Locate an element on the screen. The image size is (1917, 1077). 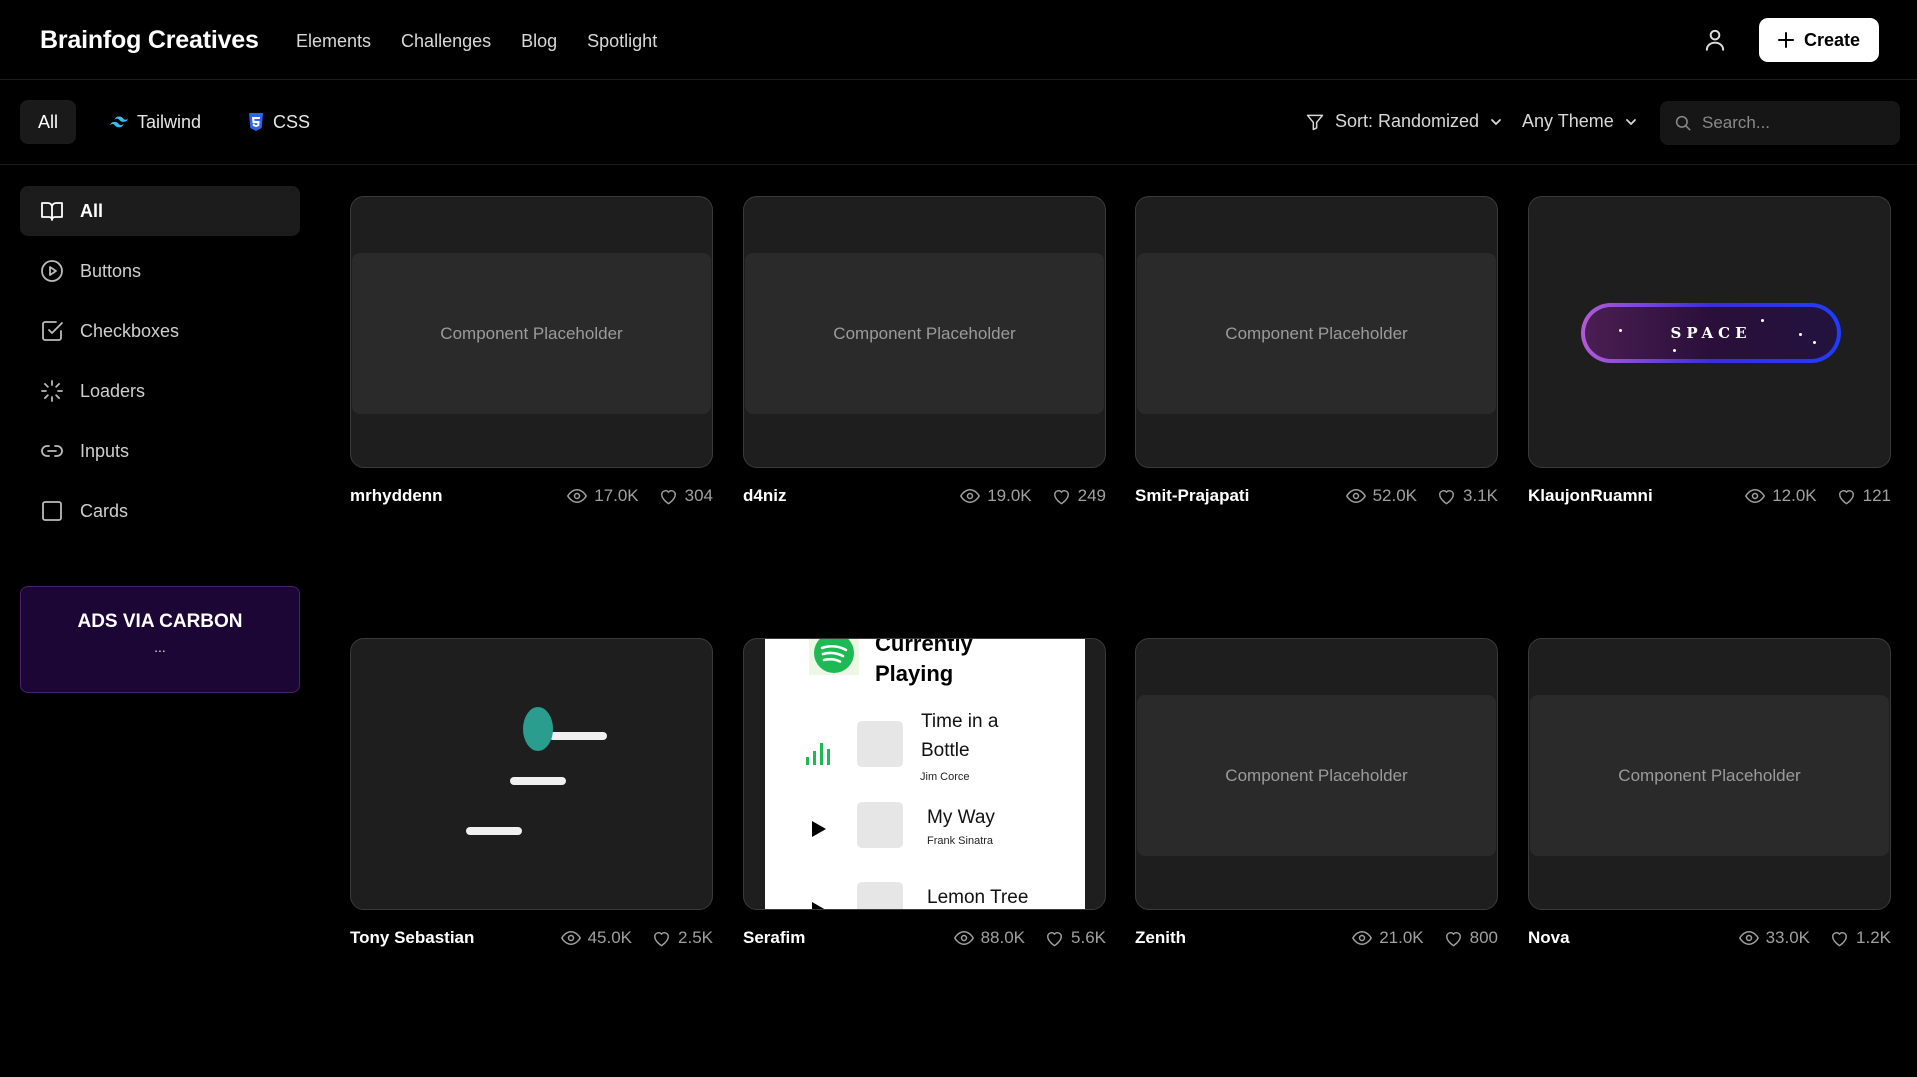
create-button: Create is located at coordinates (1819, 40).